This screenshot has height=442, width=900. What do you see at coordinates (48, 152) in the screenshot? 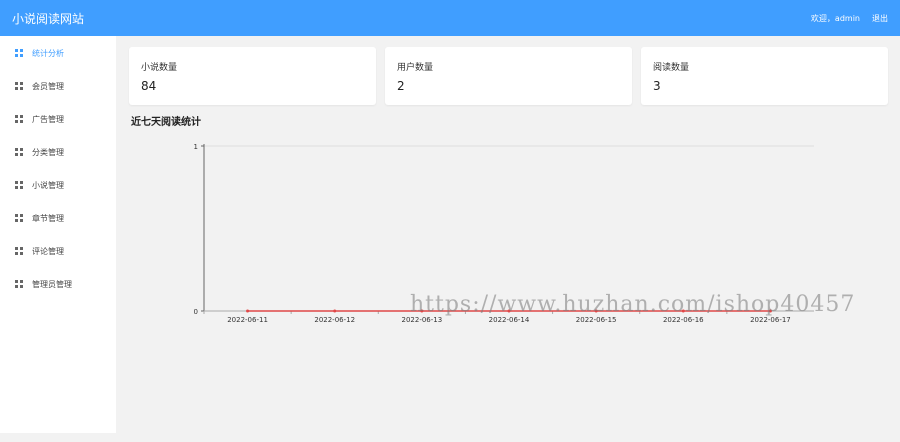
I see `sidebar-item-label: 分类管理` at bounding box center [48, 152].